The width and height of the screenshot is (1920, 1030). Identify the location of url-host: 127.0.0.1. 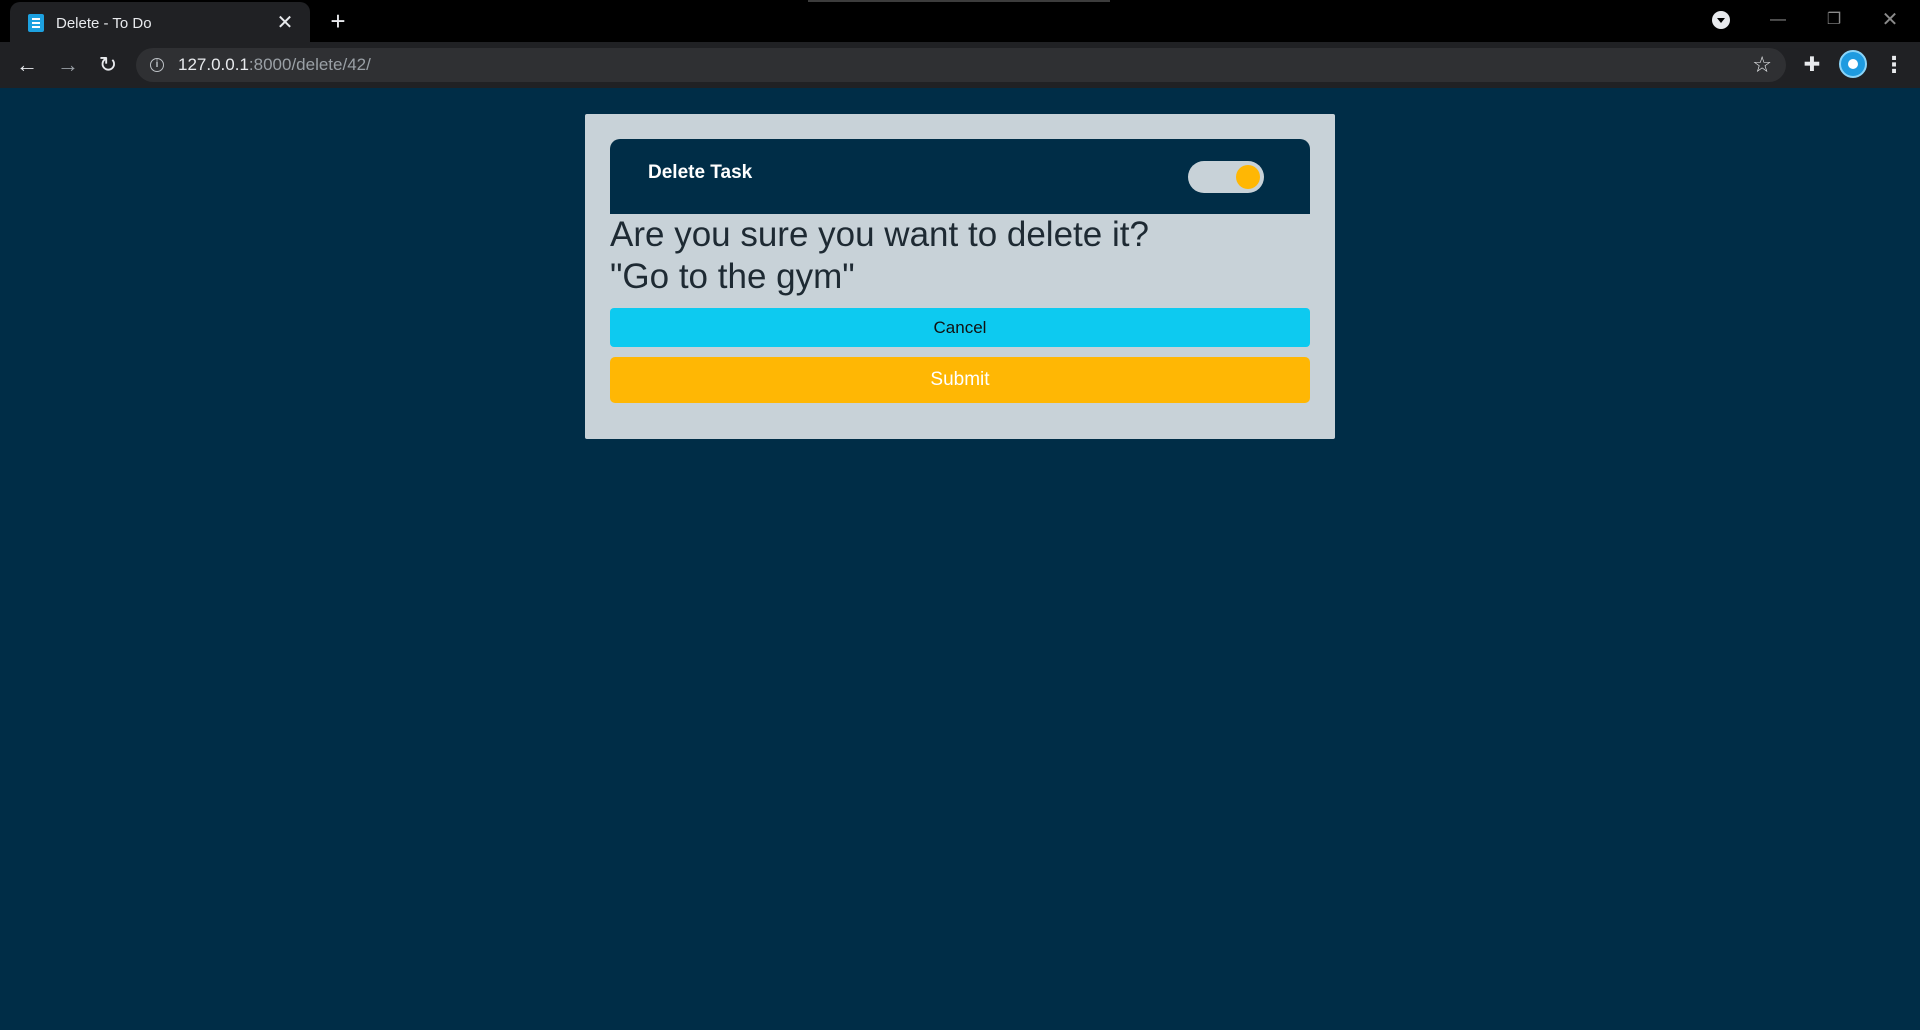
(213, 64).